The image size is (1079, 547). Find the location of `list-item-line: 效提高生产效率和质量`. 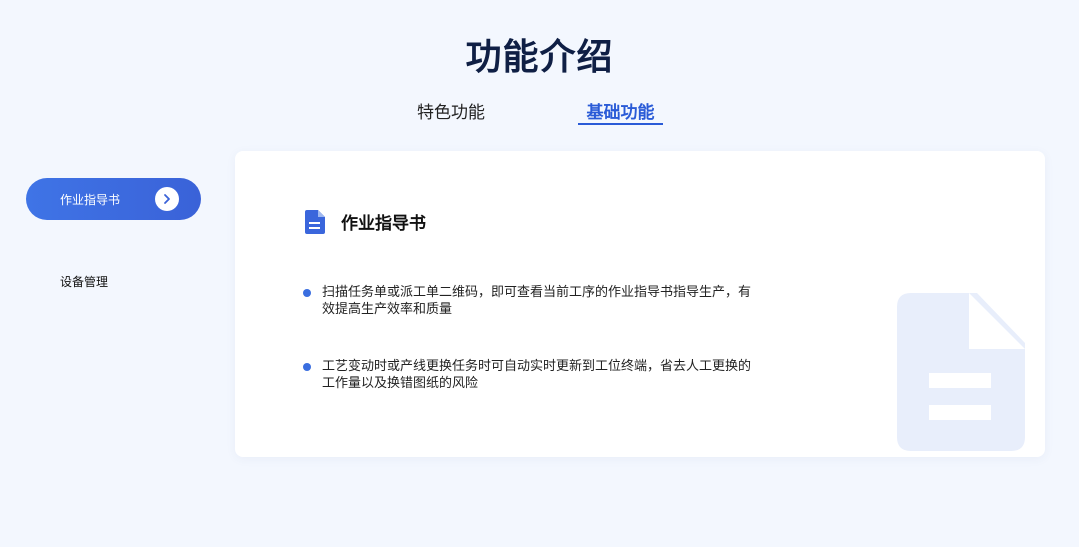

list-item-line: 效提高生产效率和质量 is located at coordinates (387, 309).